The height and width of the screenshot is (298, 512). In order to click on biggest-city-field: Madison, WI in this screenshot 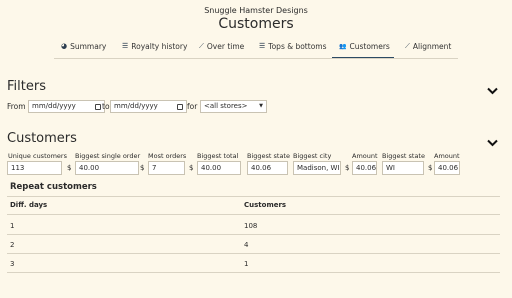, I will do `click(317, 168)`.